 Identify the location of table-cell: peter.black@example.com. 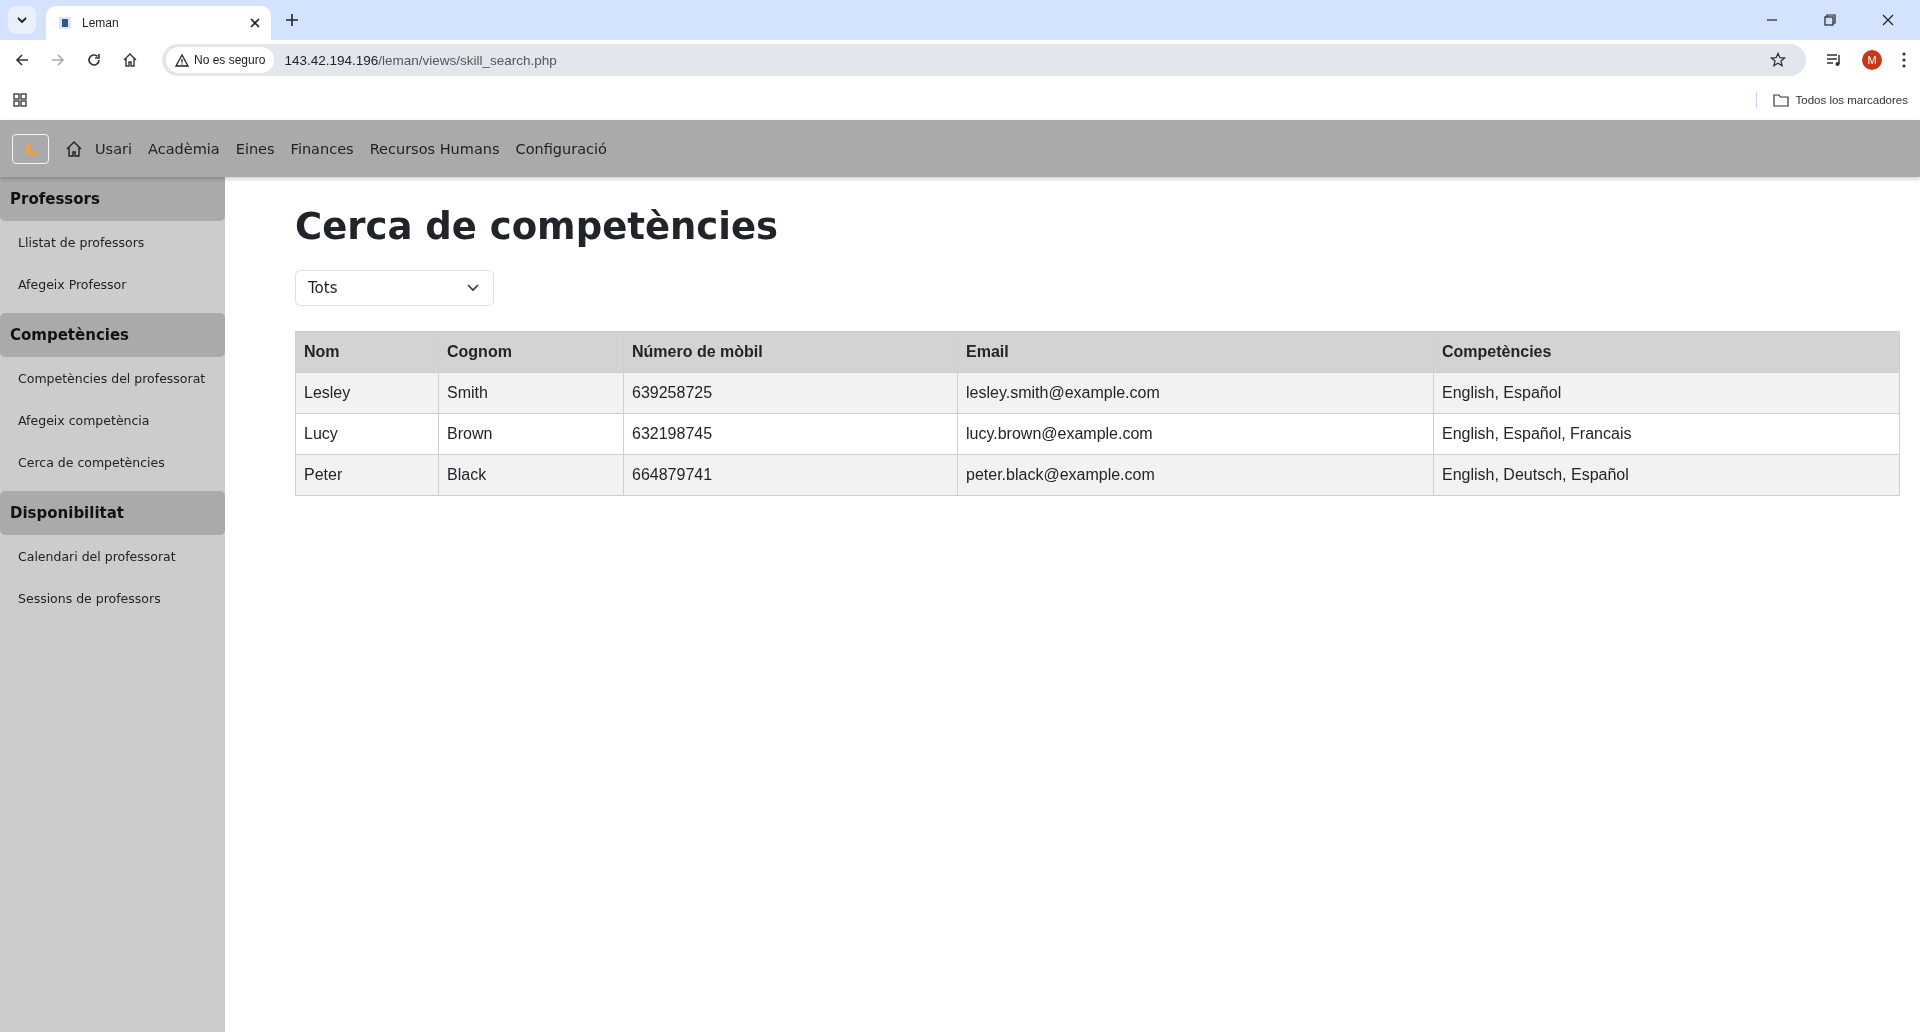
(1195, 475).